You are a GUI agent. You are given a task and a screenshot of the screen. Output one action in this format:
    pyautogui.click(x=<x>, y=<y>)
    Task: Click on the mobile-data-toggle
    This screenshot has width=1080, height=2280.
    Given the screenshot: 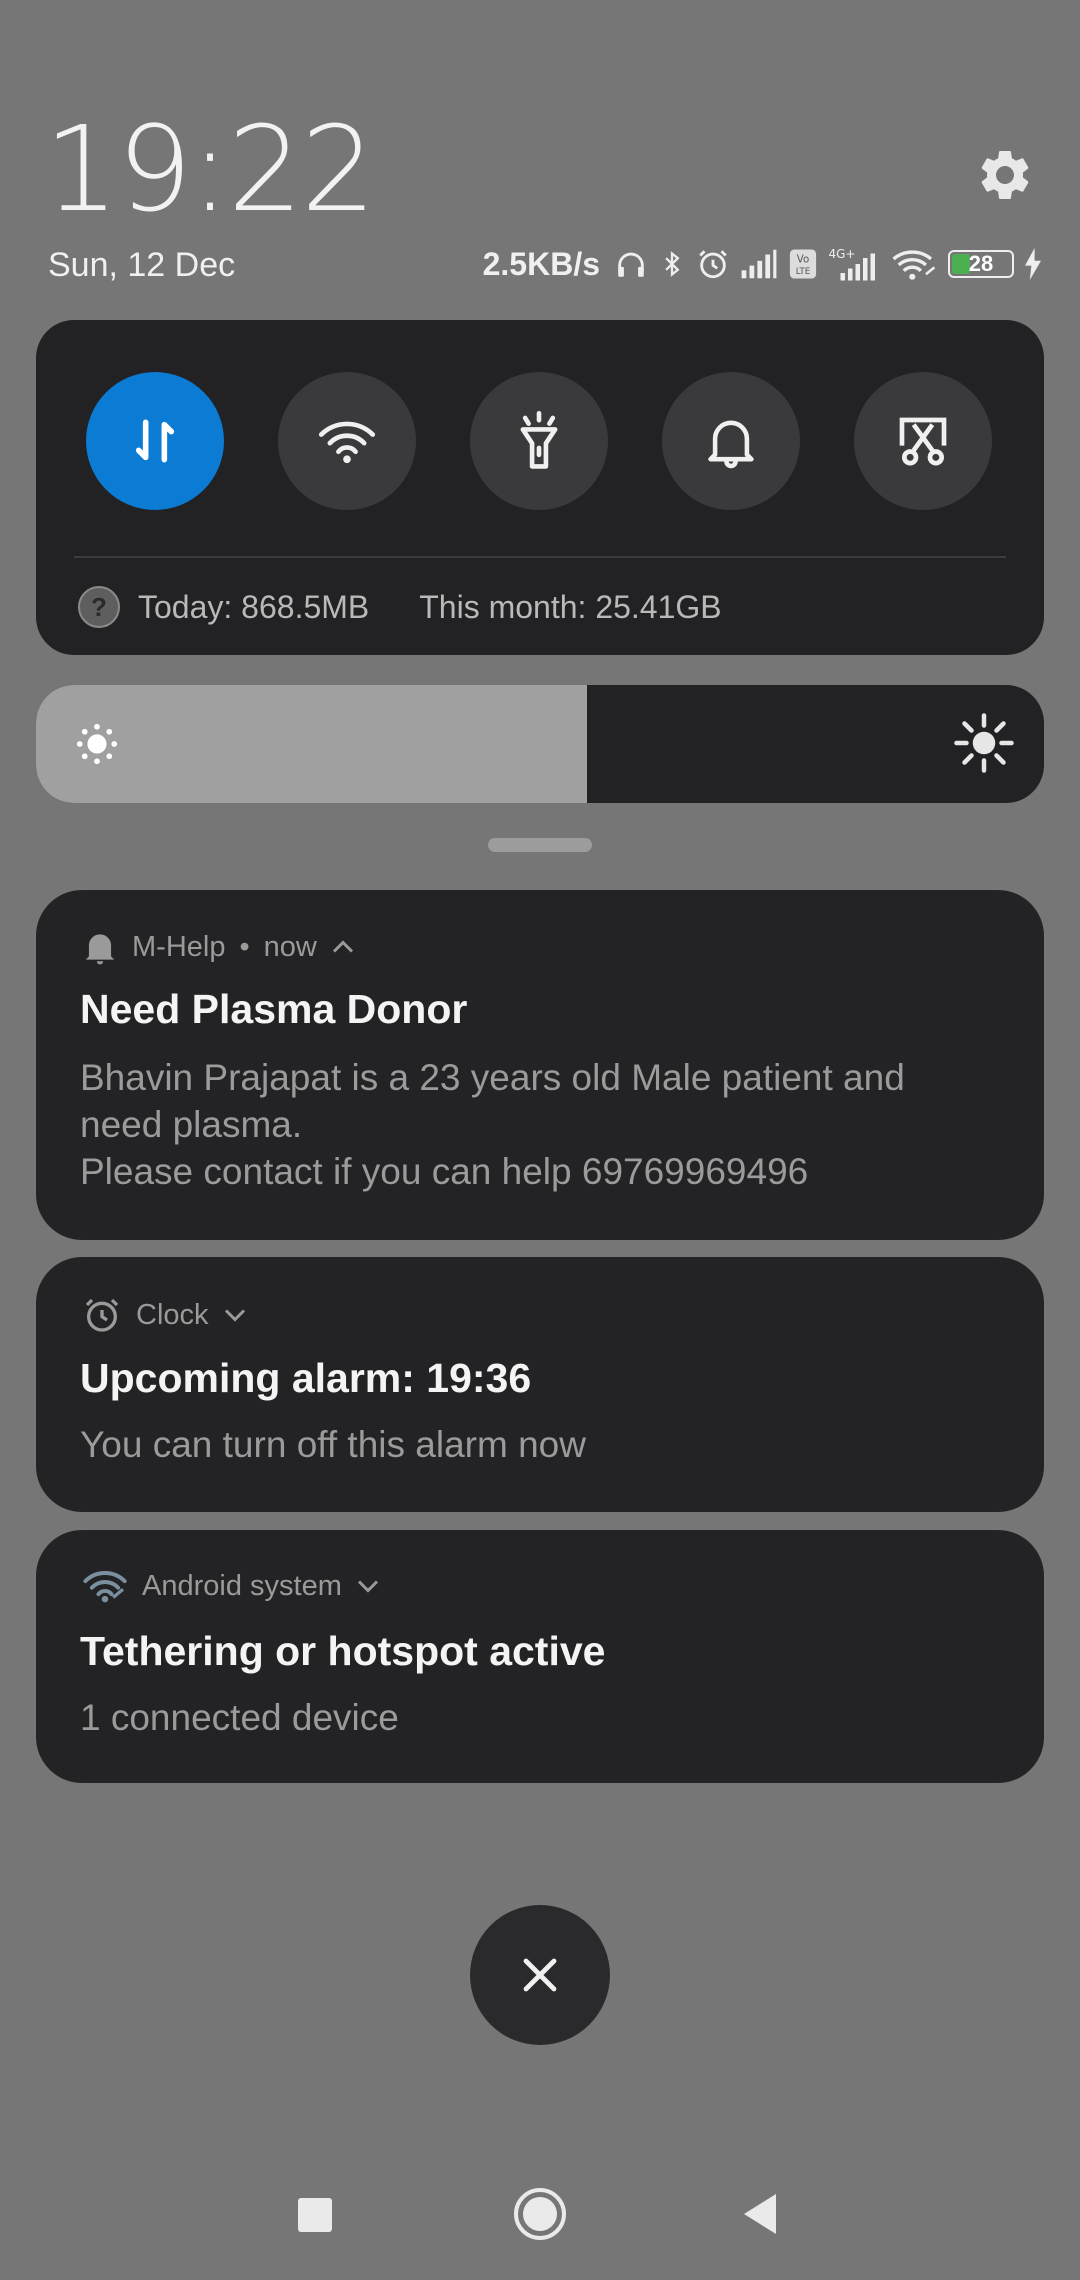 What is the action you would take?
    pyautogui.click(x=155, y=441)
    